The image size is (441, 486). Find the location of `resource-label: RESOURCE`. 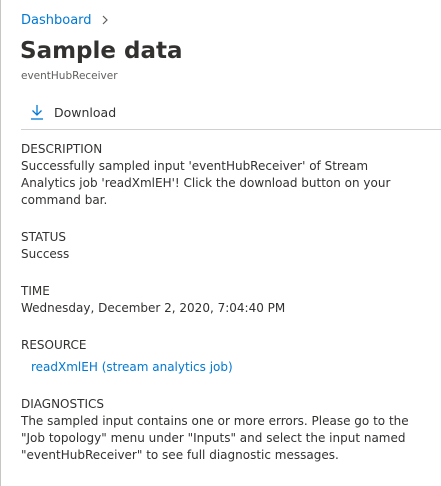

resource-label: RESOURCE is located at coordinates (54, 345).